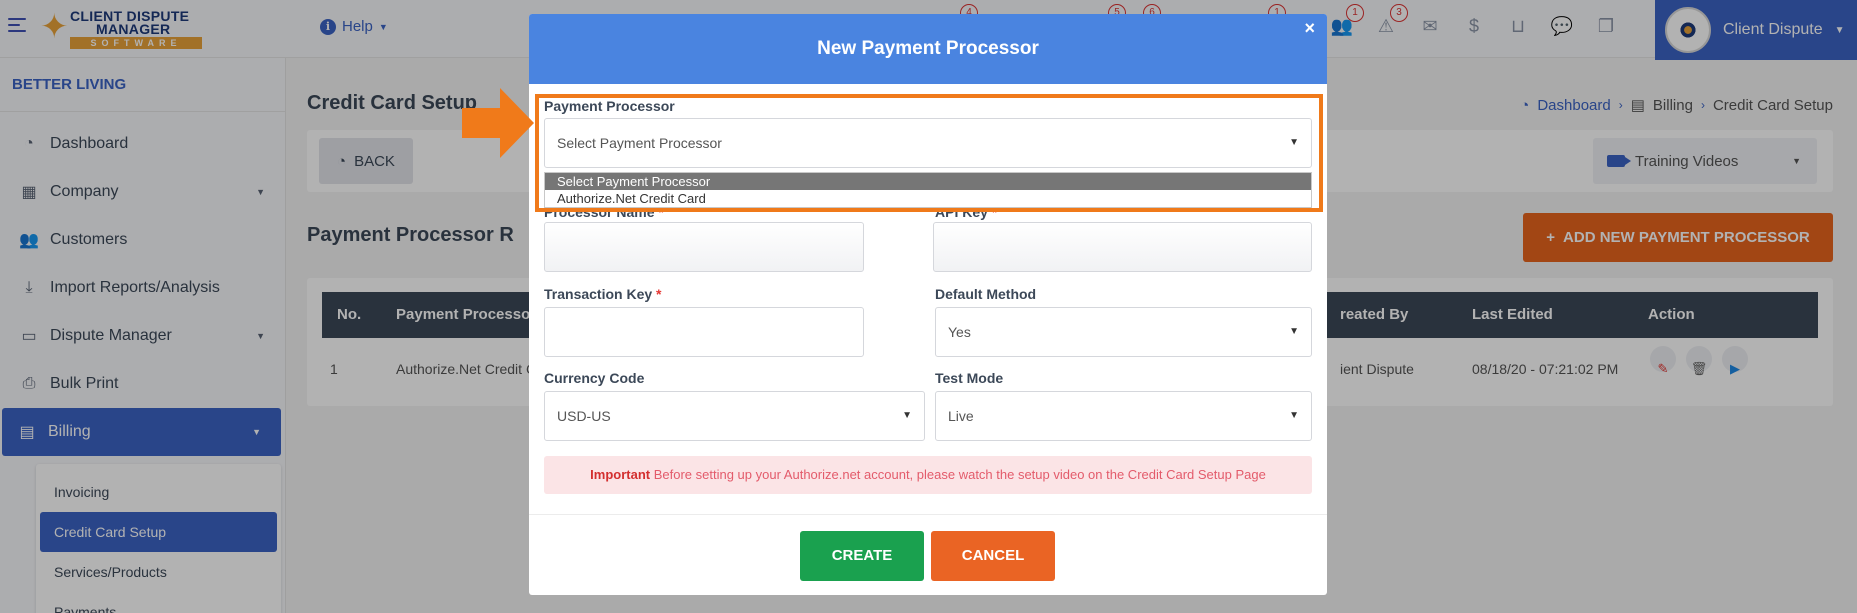 The height and width of the screenshot is (613, 1857). What do you see at coordinates (1123, 416) in the screenshot?
I see `test-mode-select: Live ▼` at bounding box center [1123, 416].